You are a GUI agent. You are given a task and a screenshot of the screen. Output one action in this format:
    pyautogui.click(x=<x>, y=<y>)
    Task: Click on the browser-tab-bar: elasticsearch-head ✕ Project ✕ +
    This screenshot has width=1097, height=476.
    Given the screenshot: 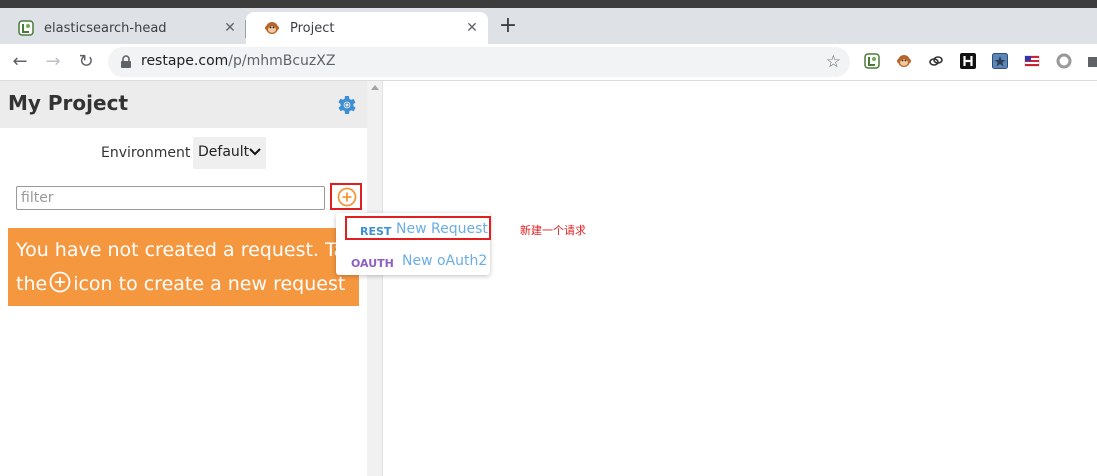 What is the action you would take?
    pyautogui.click(x=548, y=26)
    